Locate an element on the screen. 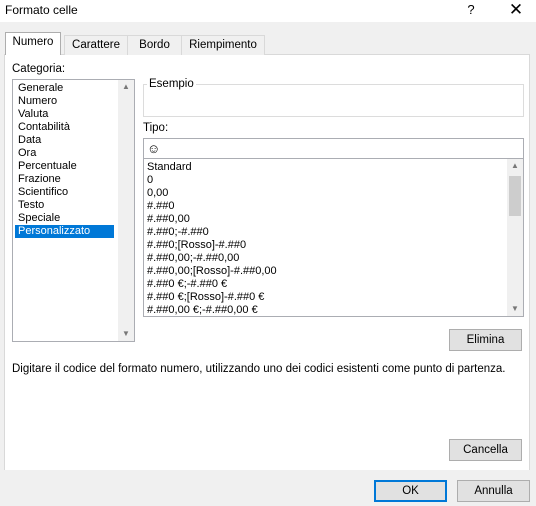 The width and height of the screenshot is (536, 506). title-bar is located at coordinates (268, 11).